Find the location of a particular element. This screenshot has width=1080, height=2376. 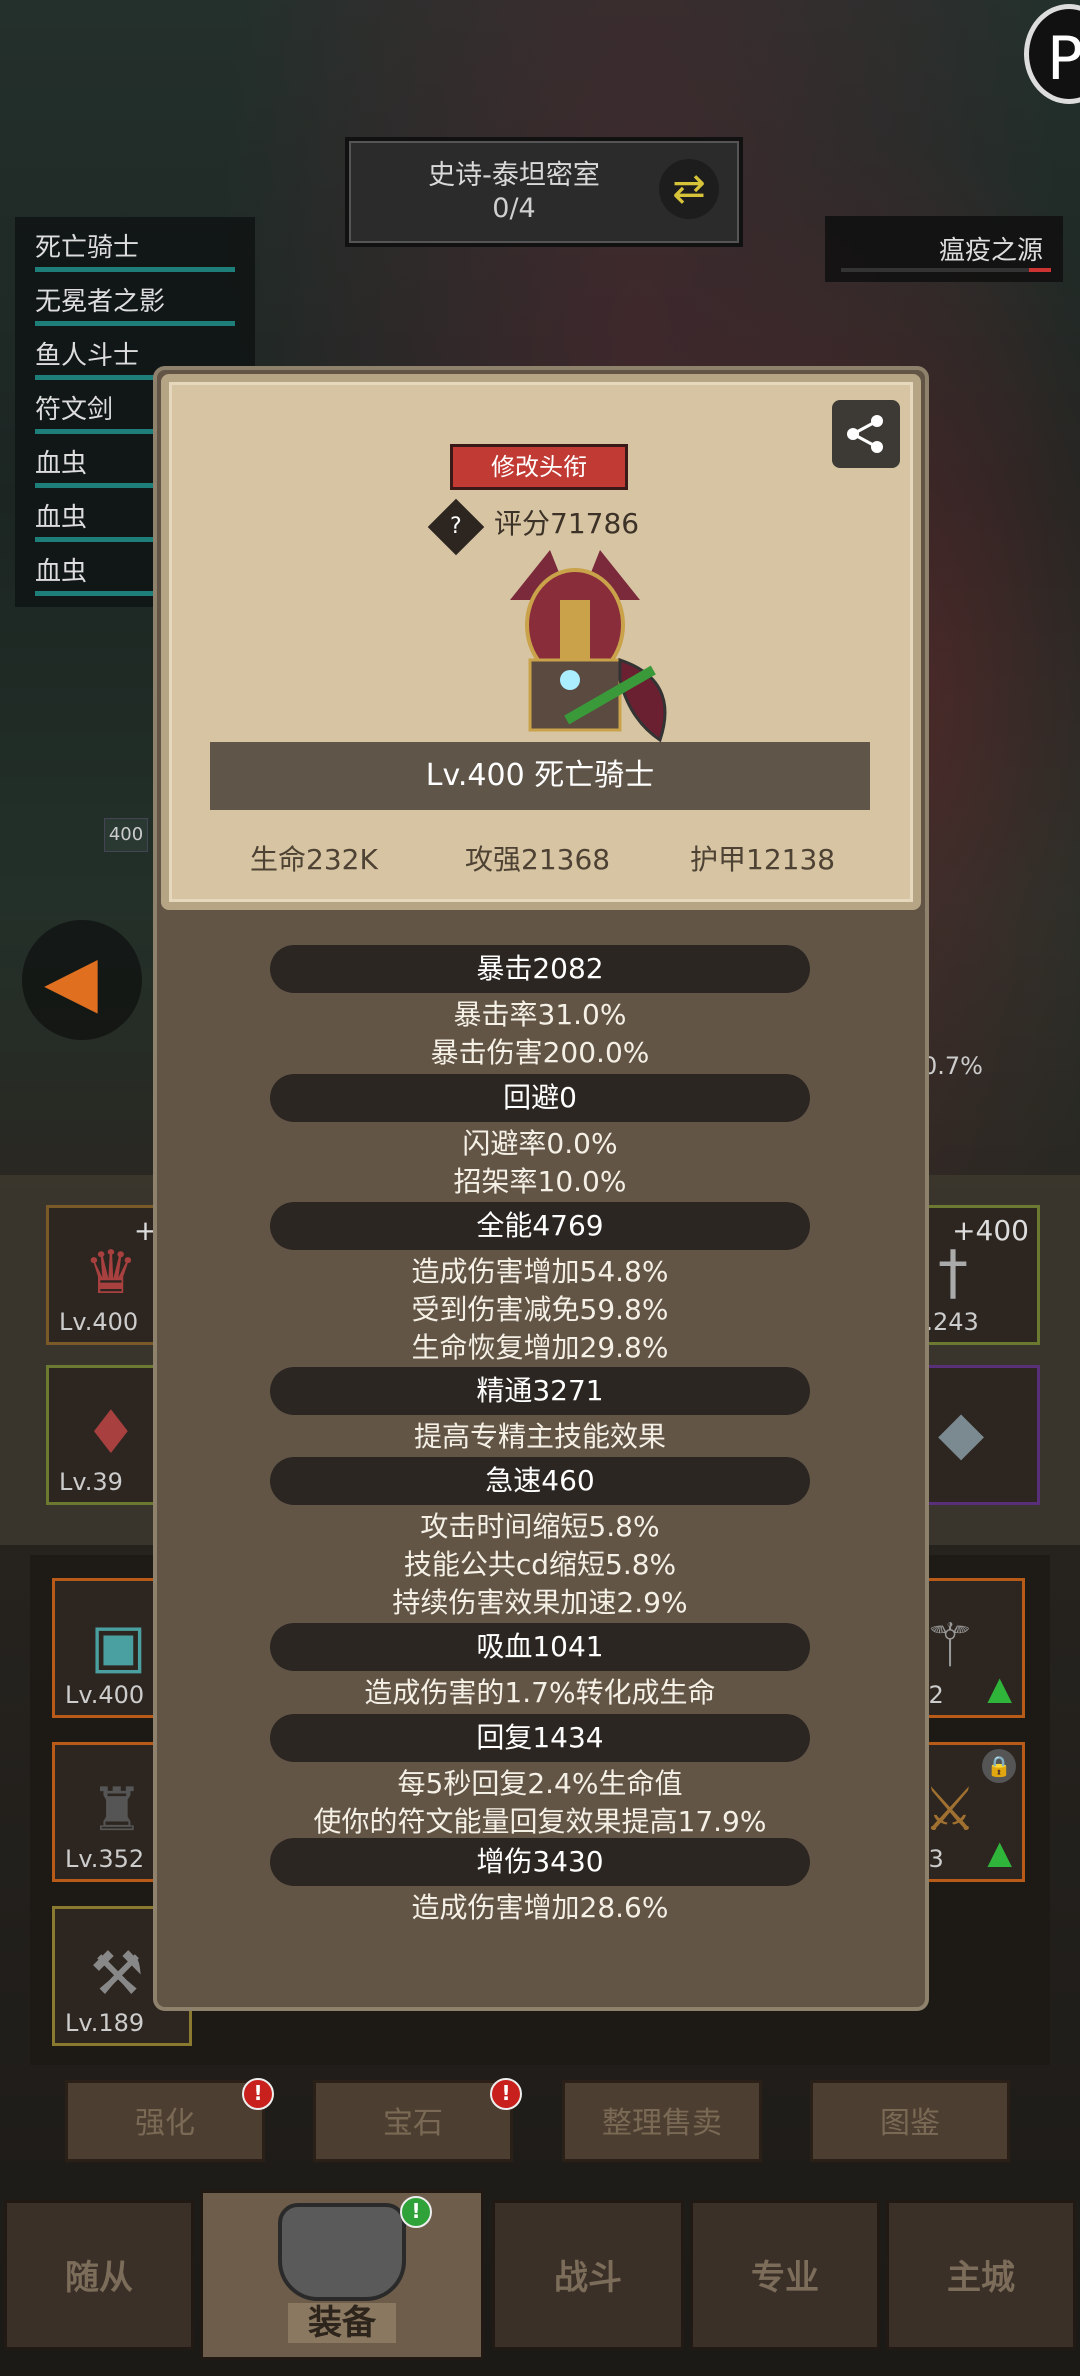

section-header-mastery: 精通3271 is located at coordinates (540, 1391).